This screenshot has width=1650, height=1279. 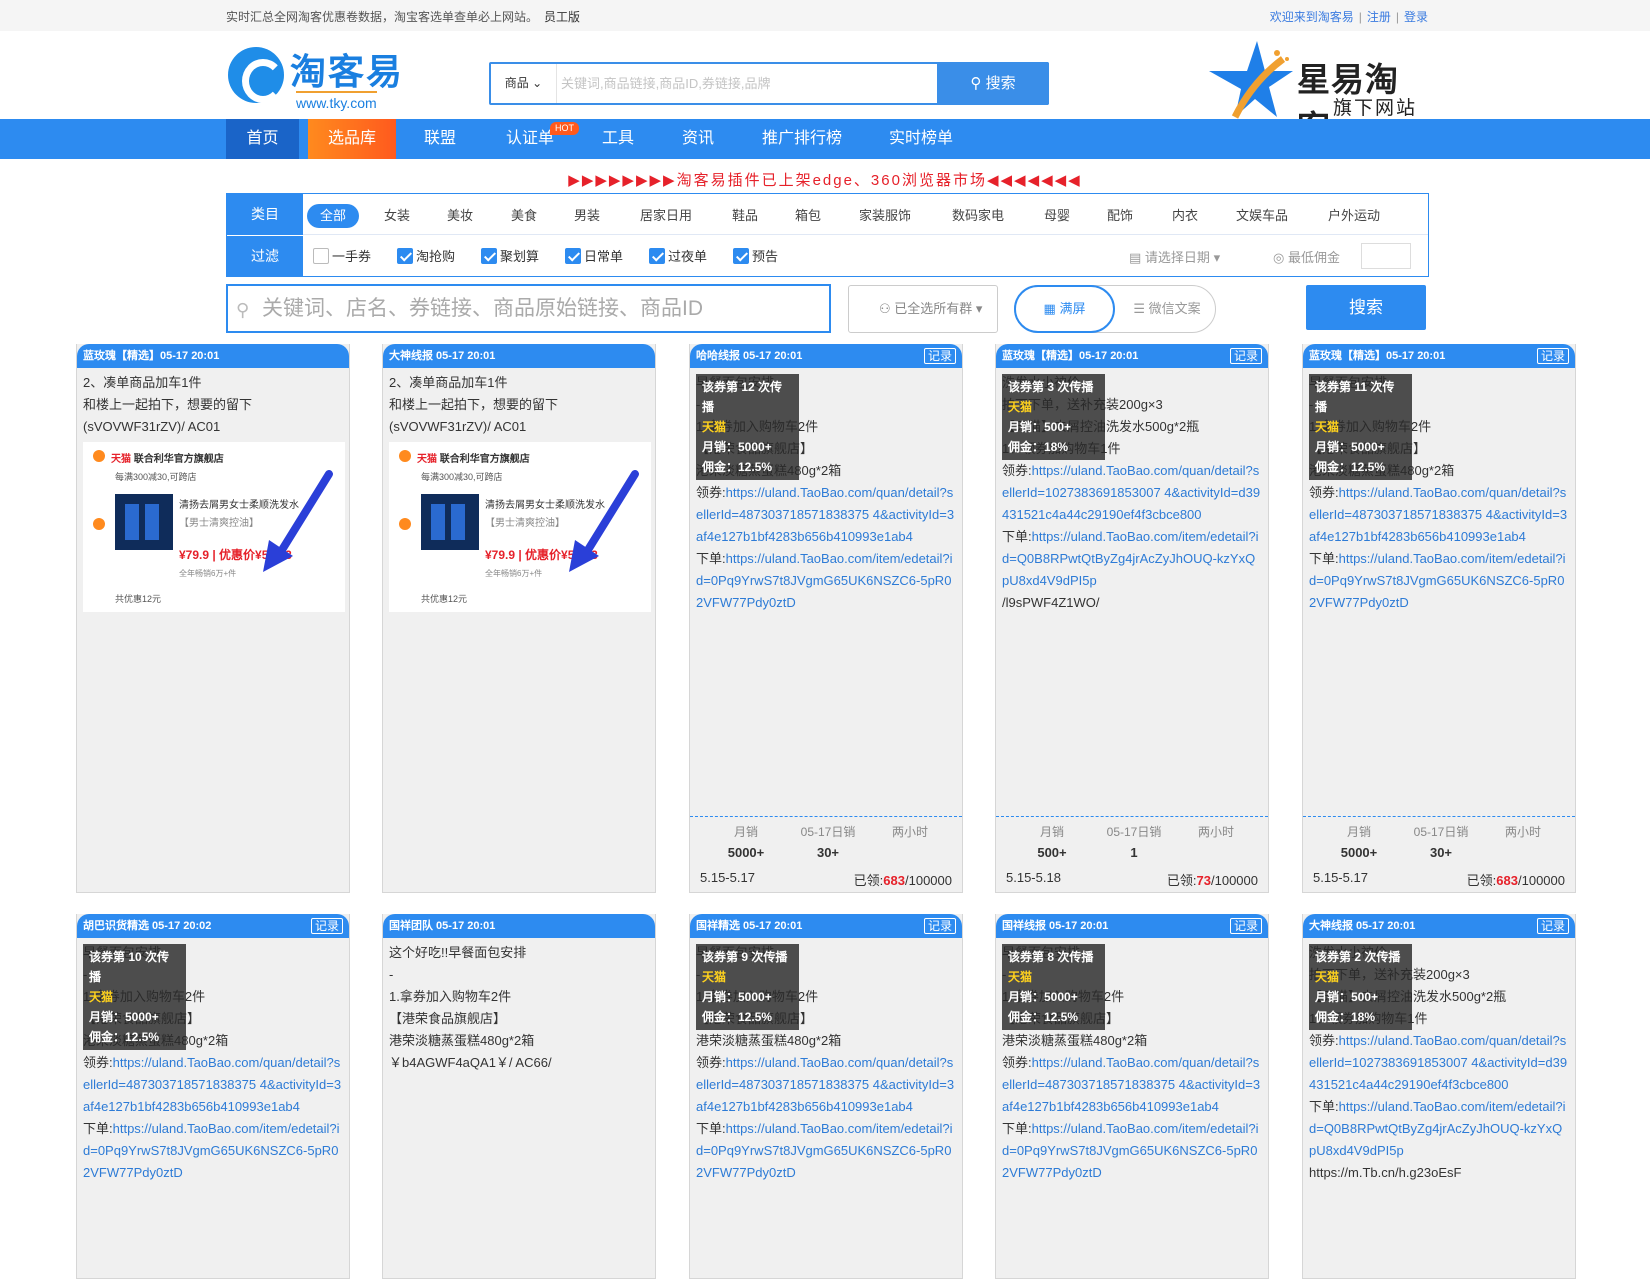 I want to click on card-line: https://m.Tb.cn/h.g23oEsF, so click(x=1385, y=1172).